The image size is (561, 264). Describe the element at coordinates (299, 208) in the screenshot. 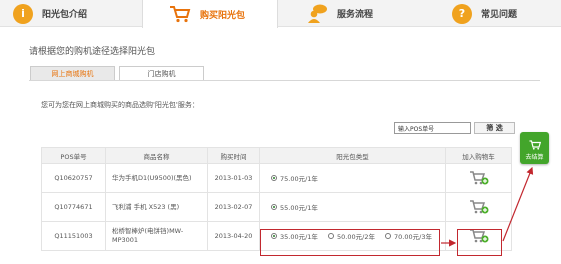

I see `package-option-label: 55.00元/1年` at that location.